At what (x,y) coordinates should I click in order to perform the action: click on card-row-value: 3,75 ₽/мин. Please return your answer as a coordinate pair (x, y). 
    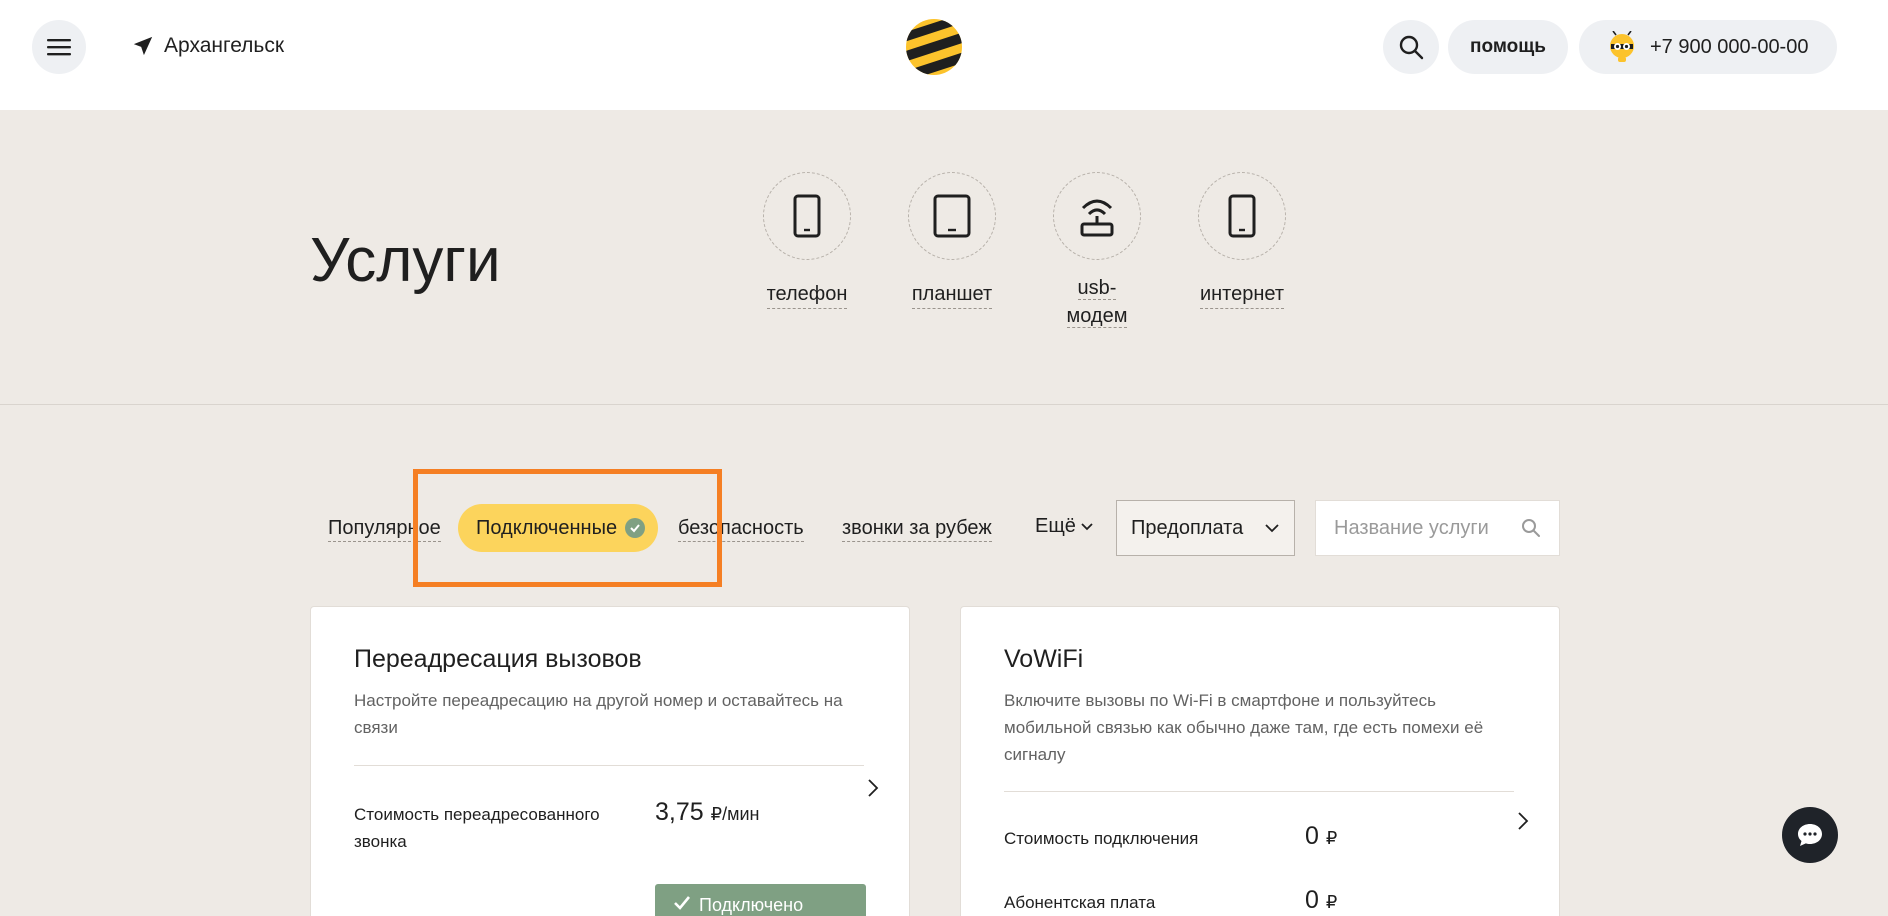
    Looking at the image, I should click on (707, 812).